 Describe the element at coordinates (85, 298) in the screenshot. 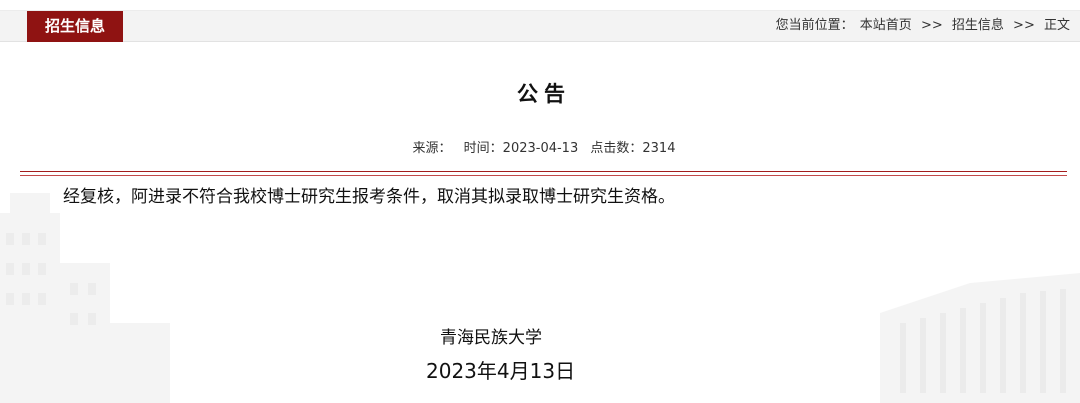

I see `background-building-left` at that location.